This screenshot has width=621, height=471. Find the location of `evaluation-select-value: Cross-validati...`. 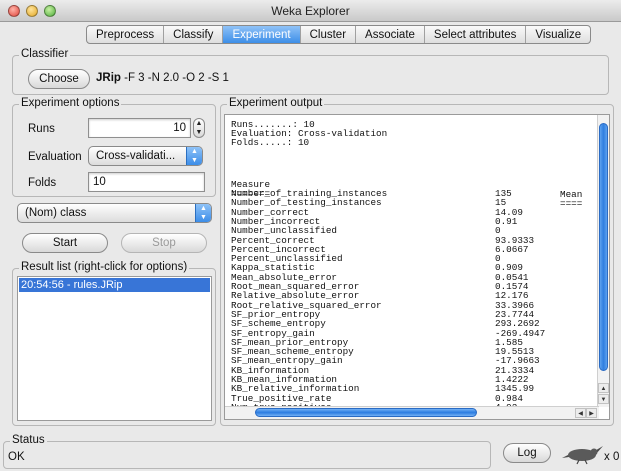

evaluation-select-value: Cross-validati... is located at coordinates (136, 156).